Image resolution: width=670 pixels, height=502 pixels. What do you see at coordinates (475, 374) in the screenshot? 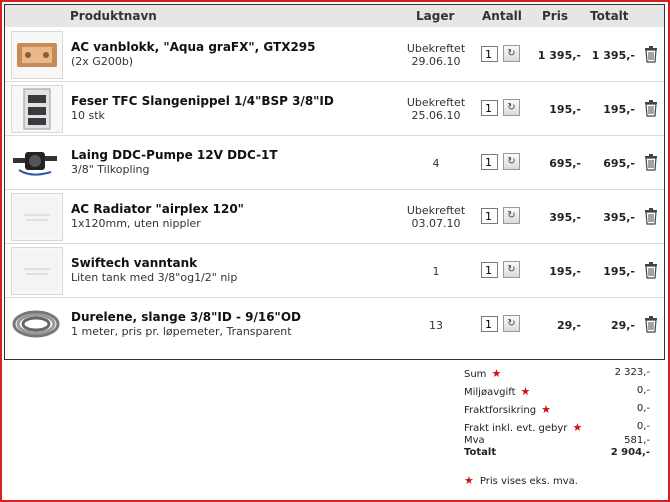
I see `sum-label: Sum` at bounding box center [475, 374].